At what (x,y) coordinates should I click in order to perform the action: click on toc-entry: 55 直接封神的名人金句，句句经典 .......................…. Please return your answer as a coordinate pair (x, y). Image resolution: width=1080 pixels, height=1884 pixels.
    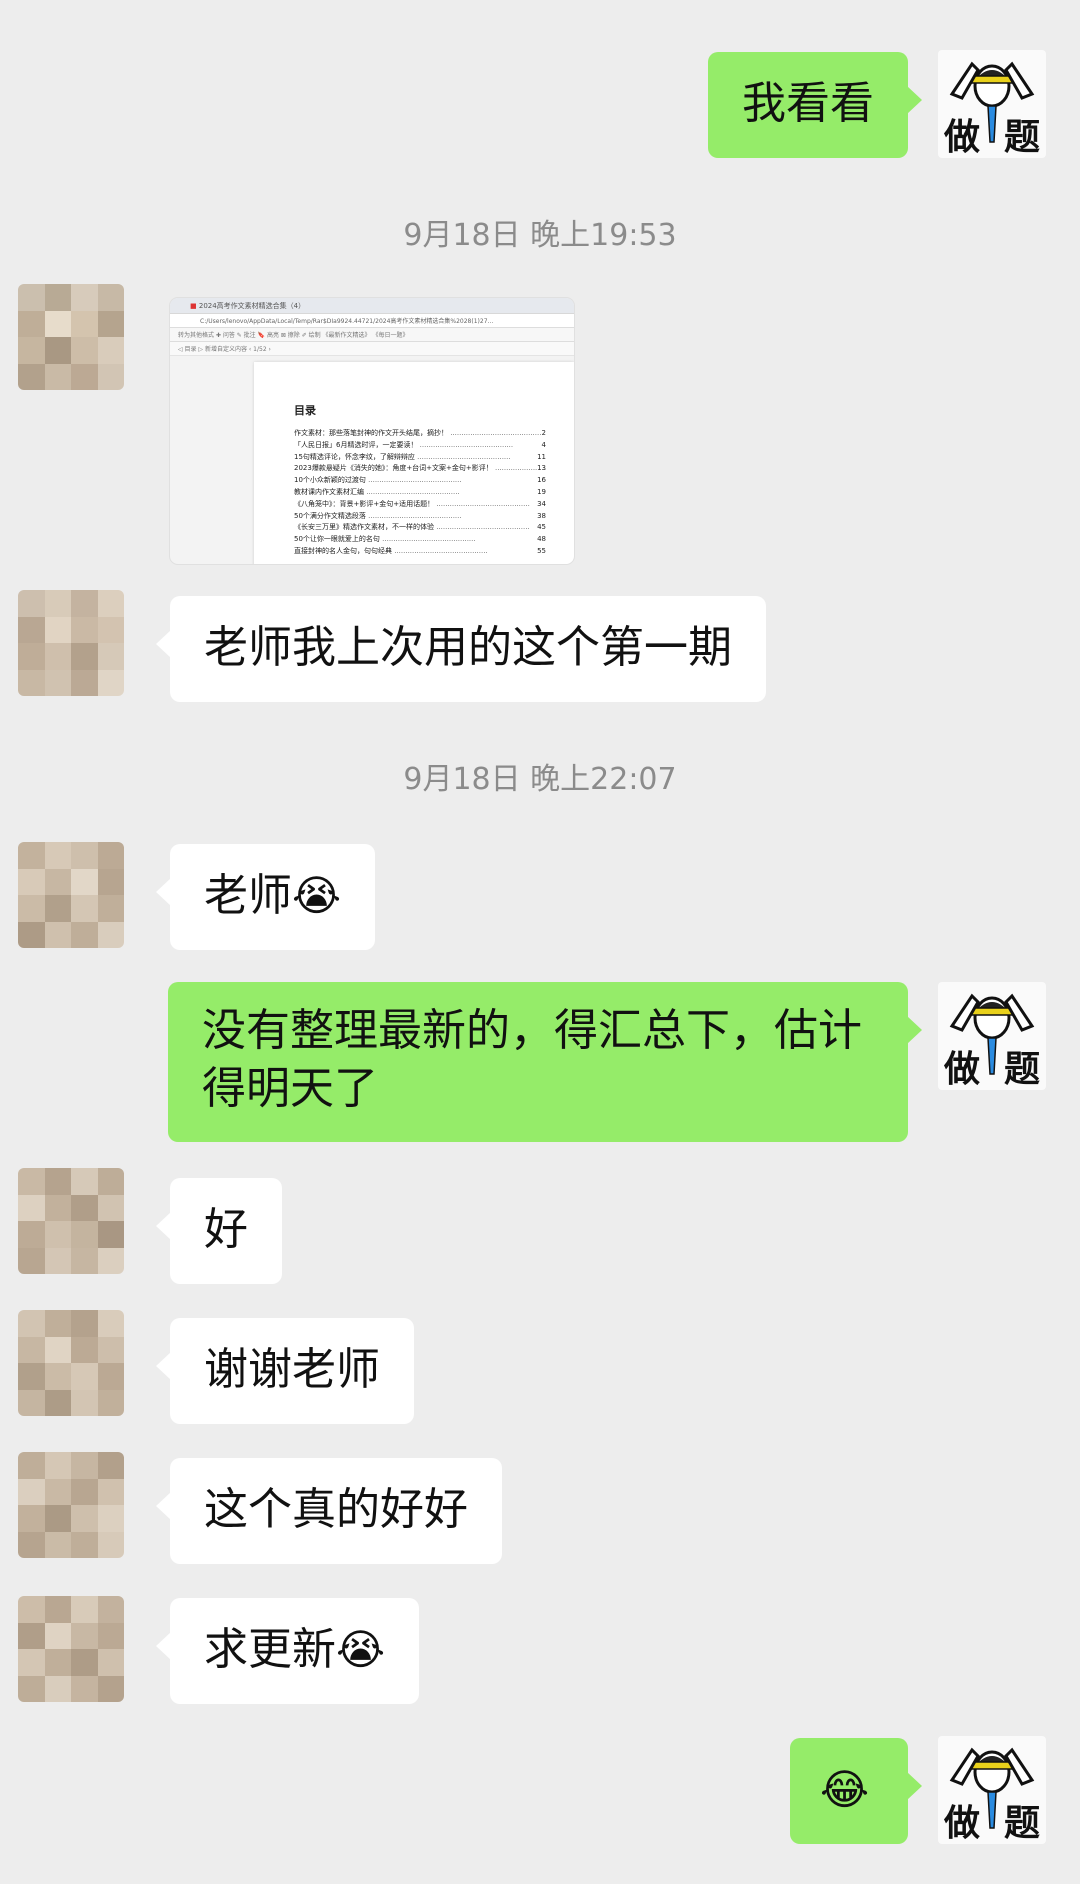
    Looking at the image, I should click on (420, 552).